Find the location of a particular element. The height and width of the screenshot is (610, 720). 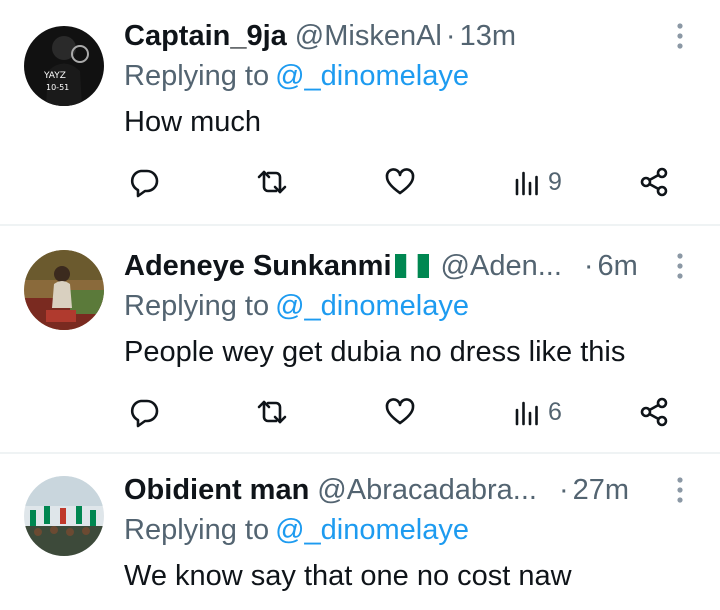

tweet-header: Obidient man @Abracadabra... · 27m is located at coordinates (376, 490).